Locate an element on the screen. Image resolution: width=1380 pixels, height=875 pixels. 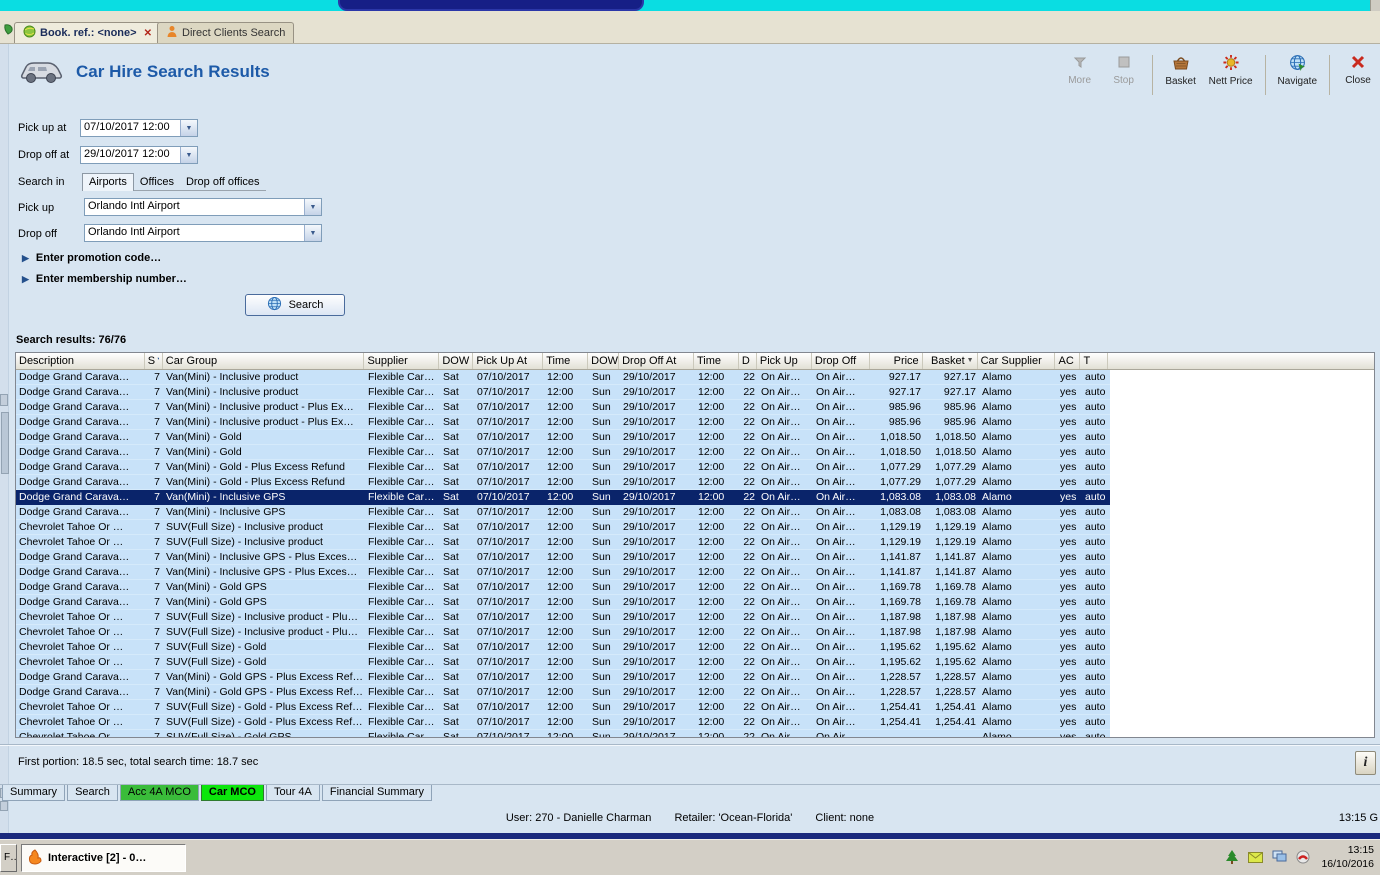
cell-car-group: Van(Mini) - Gold - Plus Excess Refund is located at coordinates (255, 482).